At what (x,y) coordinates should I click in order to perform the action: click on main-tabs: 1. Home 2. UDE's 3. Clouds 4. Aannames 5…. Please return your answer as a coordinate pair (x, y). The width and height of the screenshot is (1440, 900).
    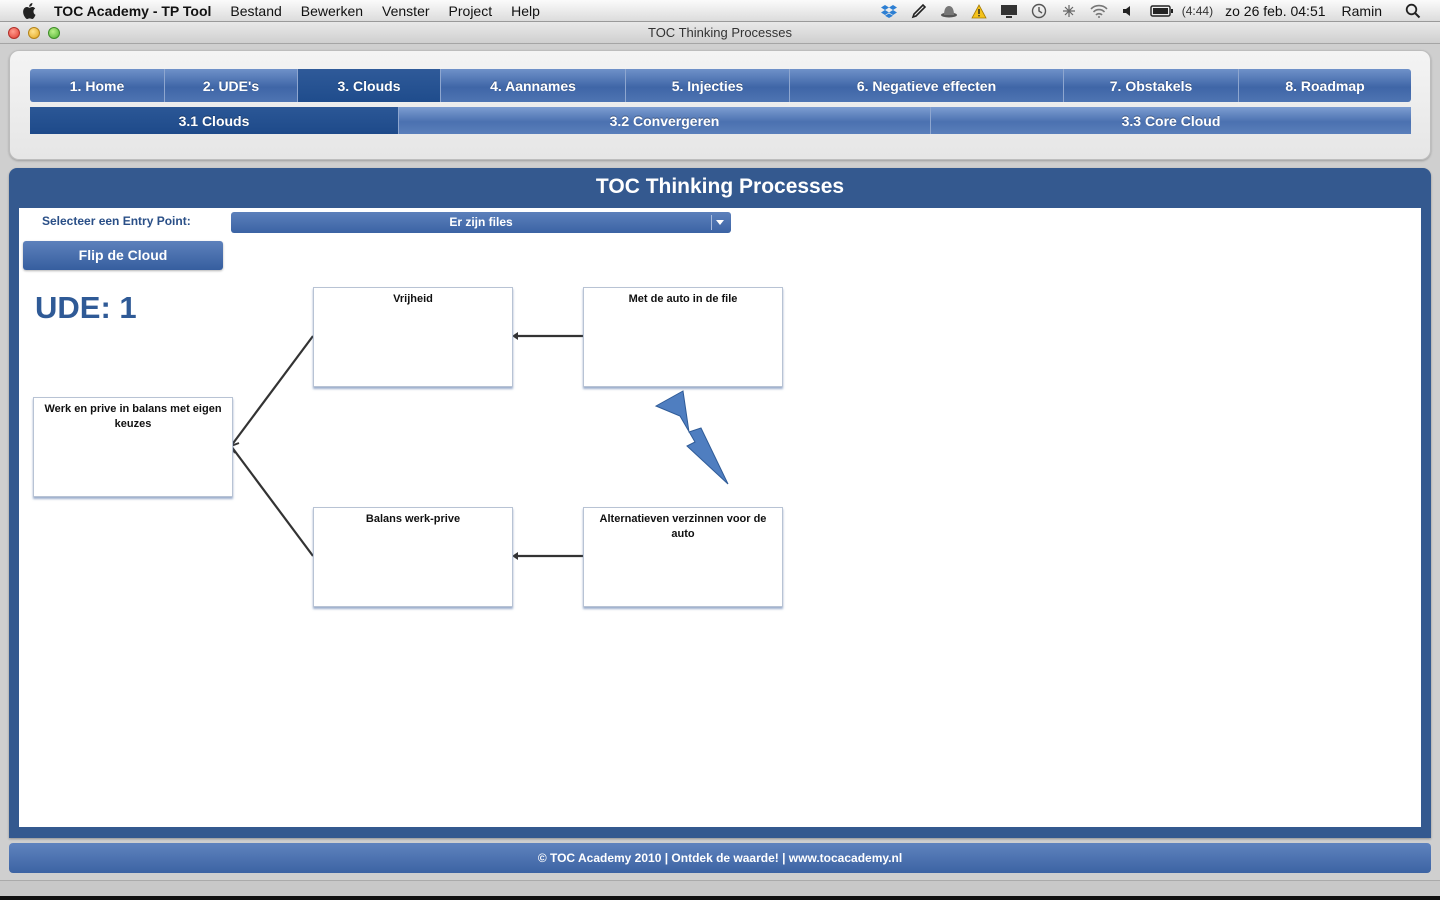
    Looking at the image, I should click on (720, 85).